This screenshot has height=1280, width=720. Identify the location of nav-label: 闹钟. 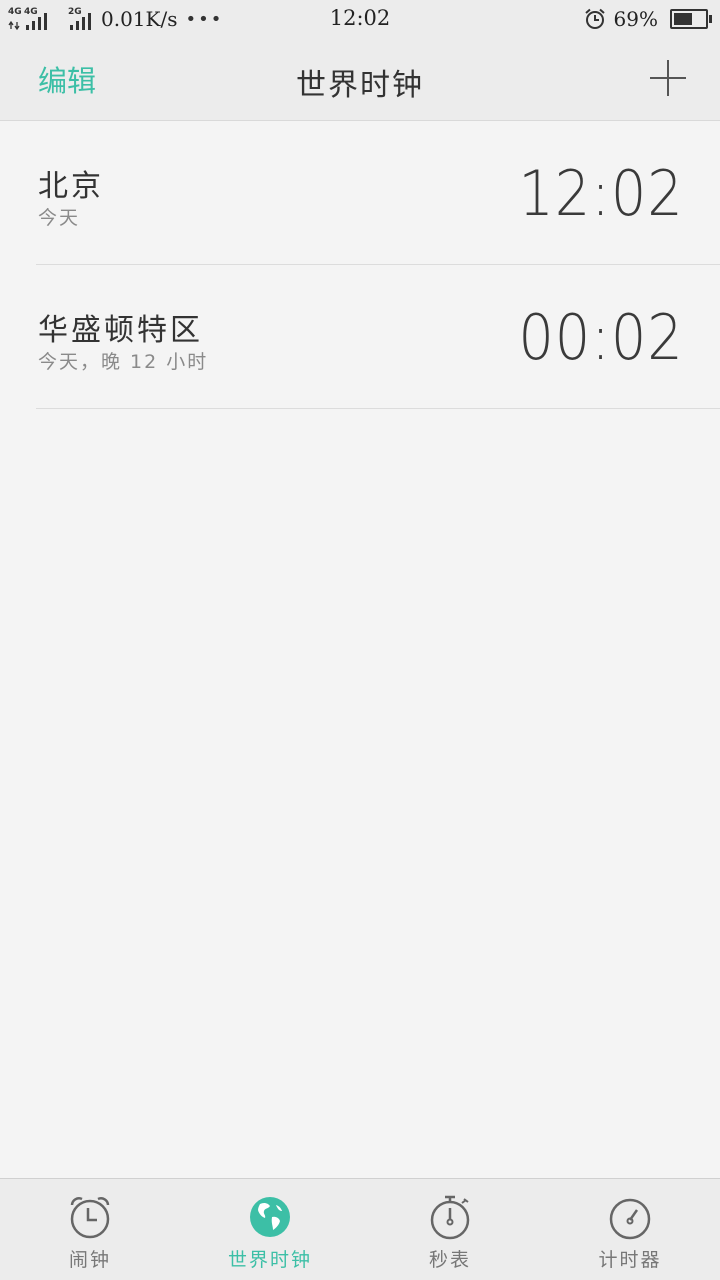
(89, 1260).